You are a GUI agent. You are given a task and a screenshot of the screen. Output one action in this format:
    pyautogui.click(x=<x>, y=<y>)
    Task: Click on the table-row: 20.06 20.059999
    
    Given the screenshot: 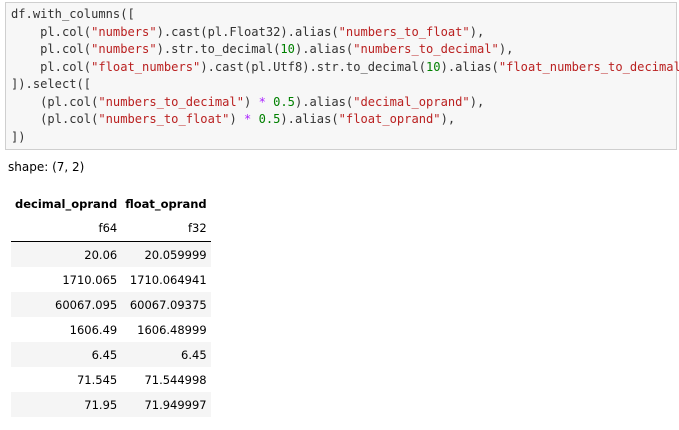 What is the action you would take?
    pyautogui.click(x=111, y=254)
    